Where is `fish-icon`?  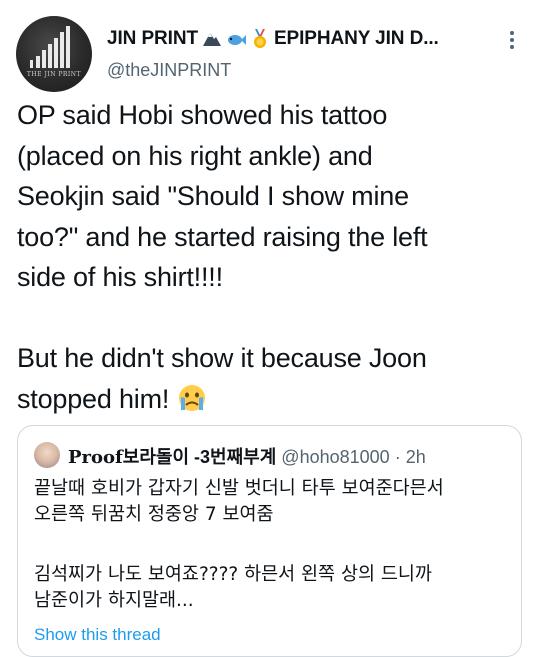
fish-icon is located at coordinates (236, 40).